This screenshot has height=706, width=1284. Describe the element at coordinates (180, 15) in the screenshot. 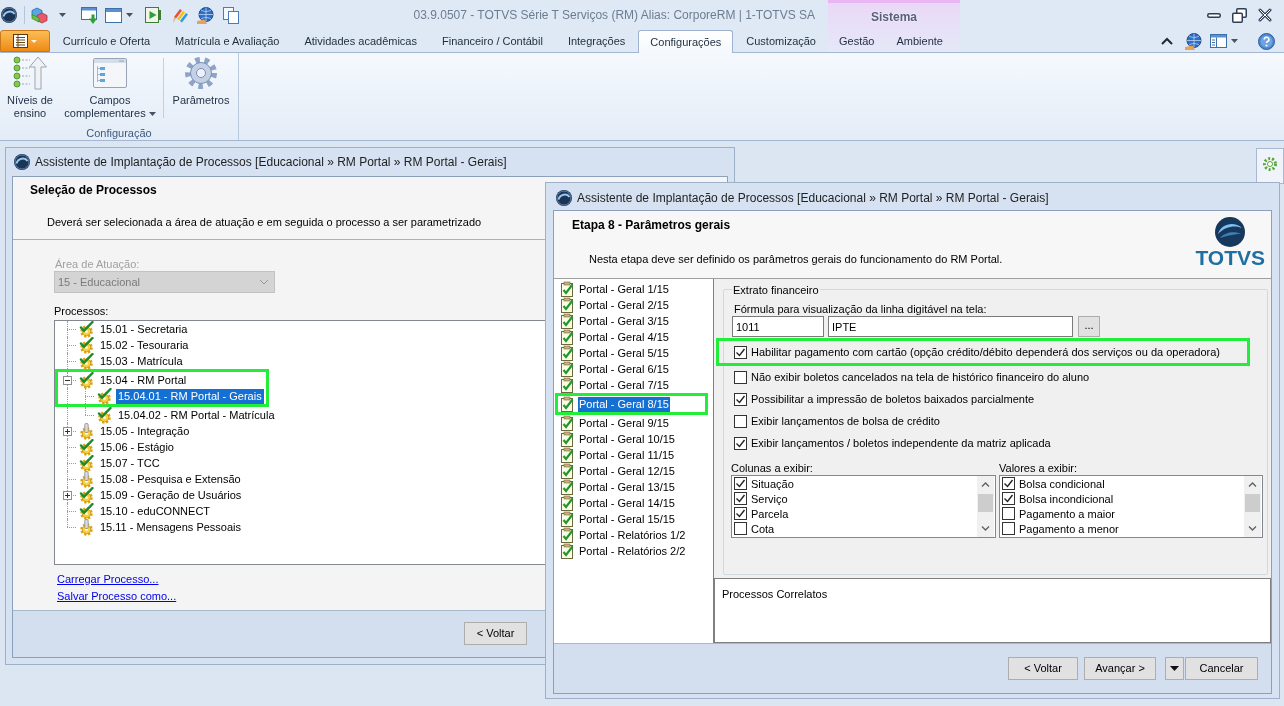

I see `pencils-icon` at that location.